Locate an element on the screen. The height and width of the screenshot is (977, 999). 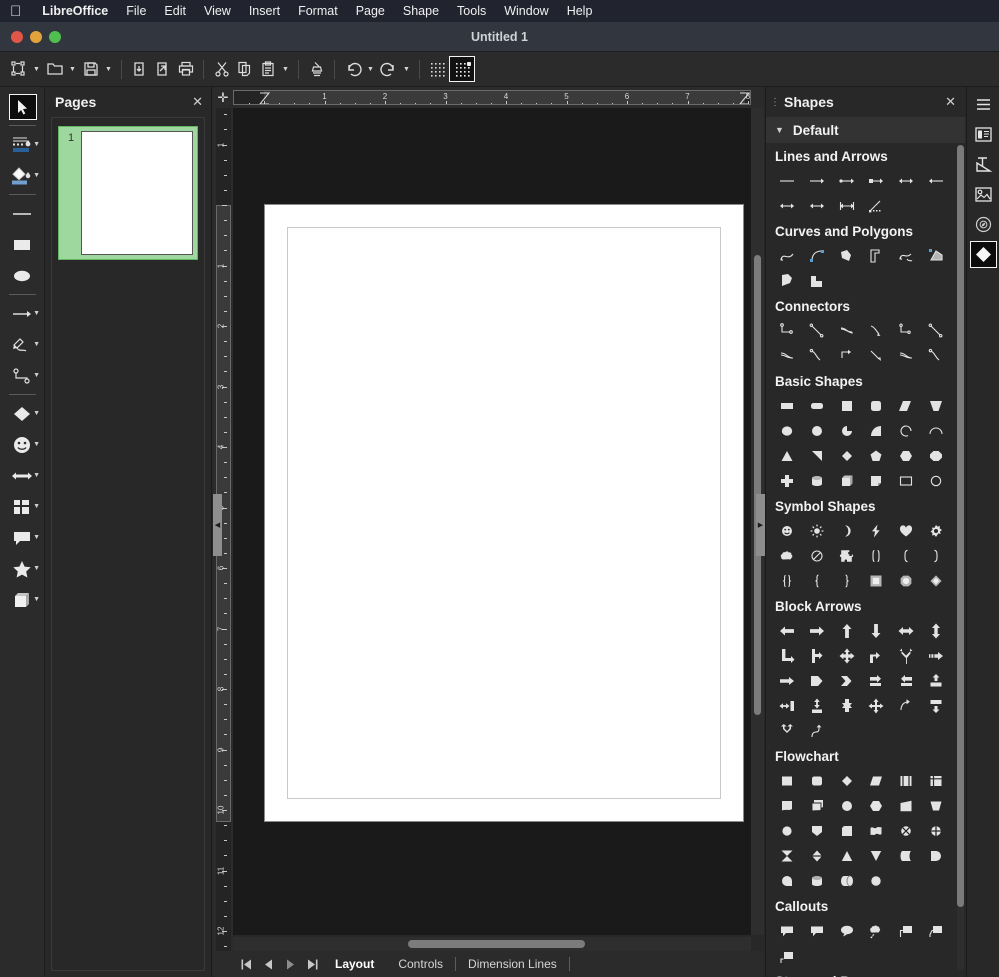
shape-flowchart-predefined-process is located at coordinates (906, 780).